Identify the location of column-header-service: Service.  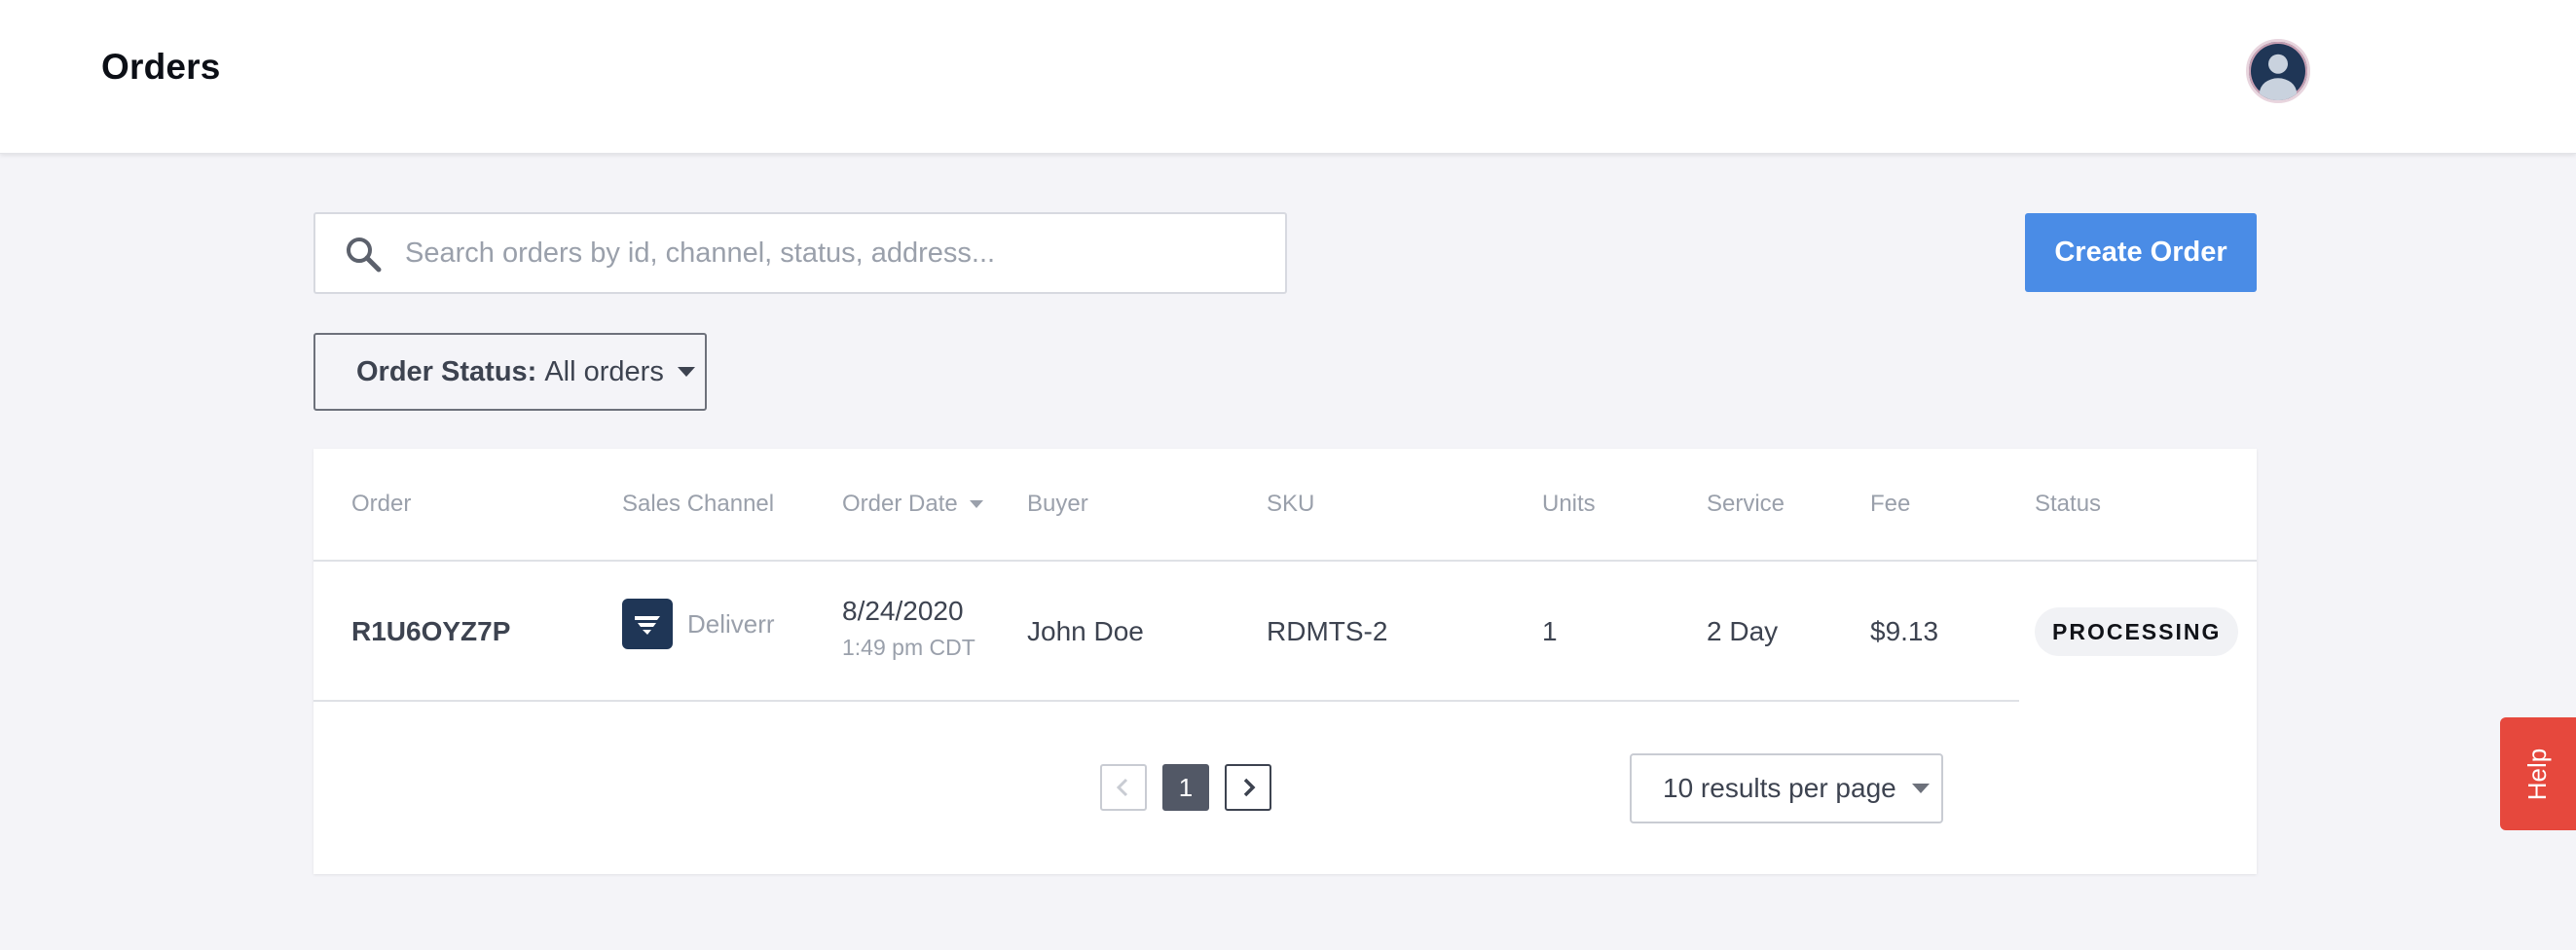
(1746, 504).